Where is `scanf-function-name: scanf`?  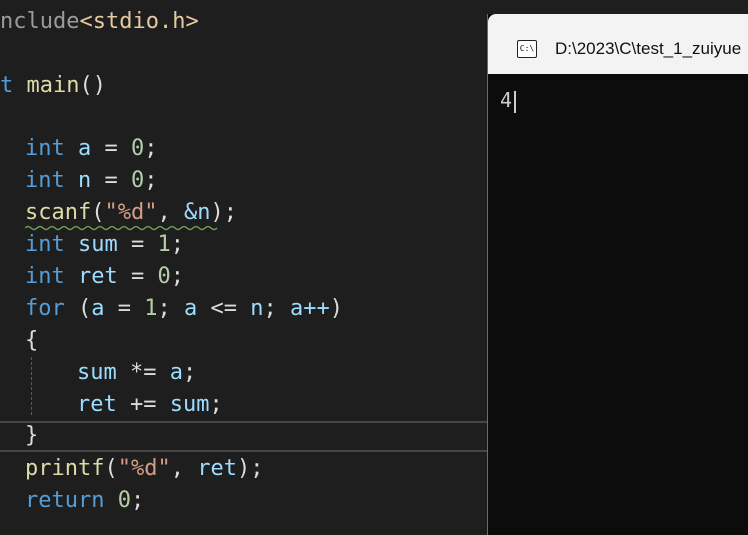
scanf-function-name: scanf is located at coordinates (58, 212).